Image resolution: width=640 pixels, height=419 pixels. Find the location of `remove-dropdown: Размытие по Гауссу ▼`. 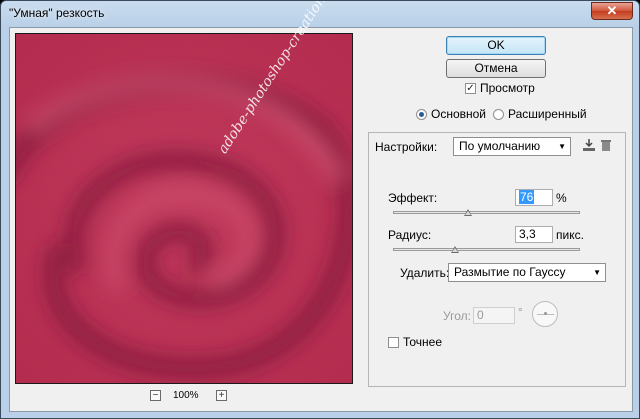

remove-dropdown: Размытие по Гауссу ▼ is located at coordinates (527, 272).